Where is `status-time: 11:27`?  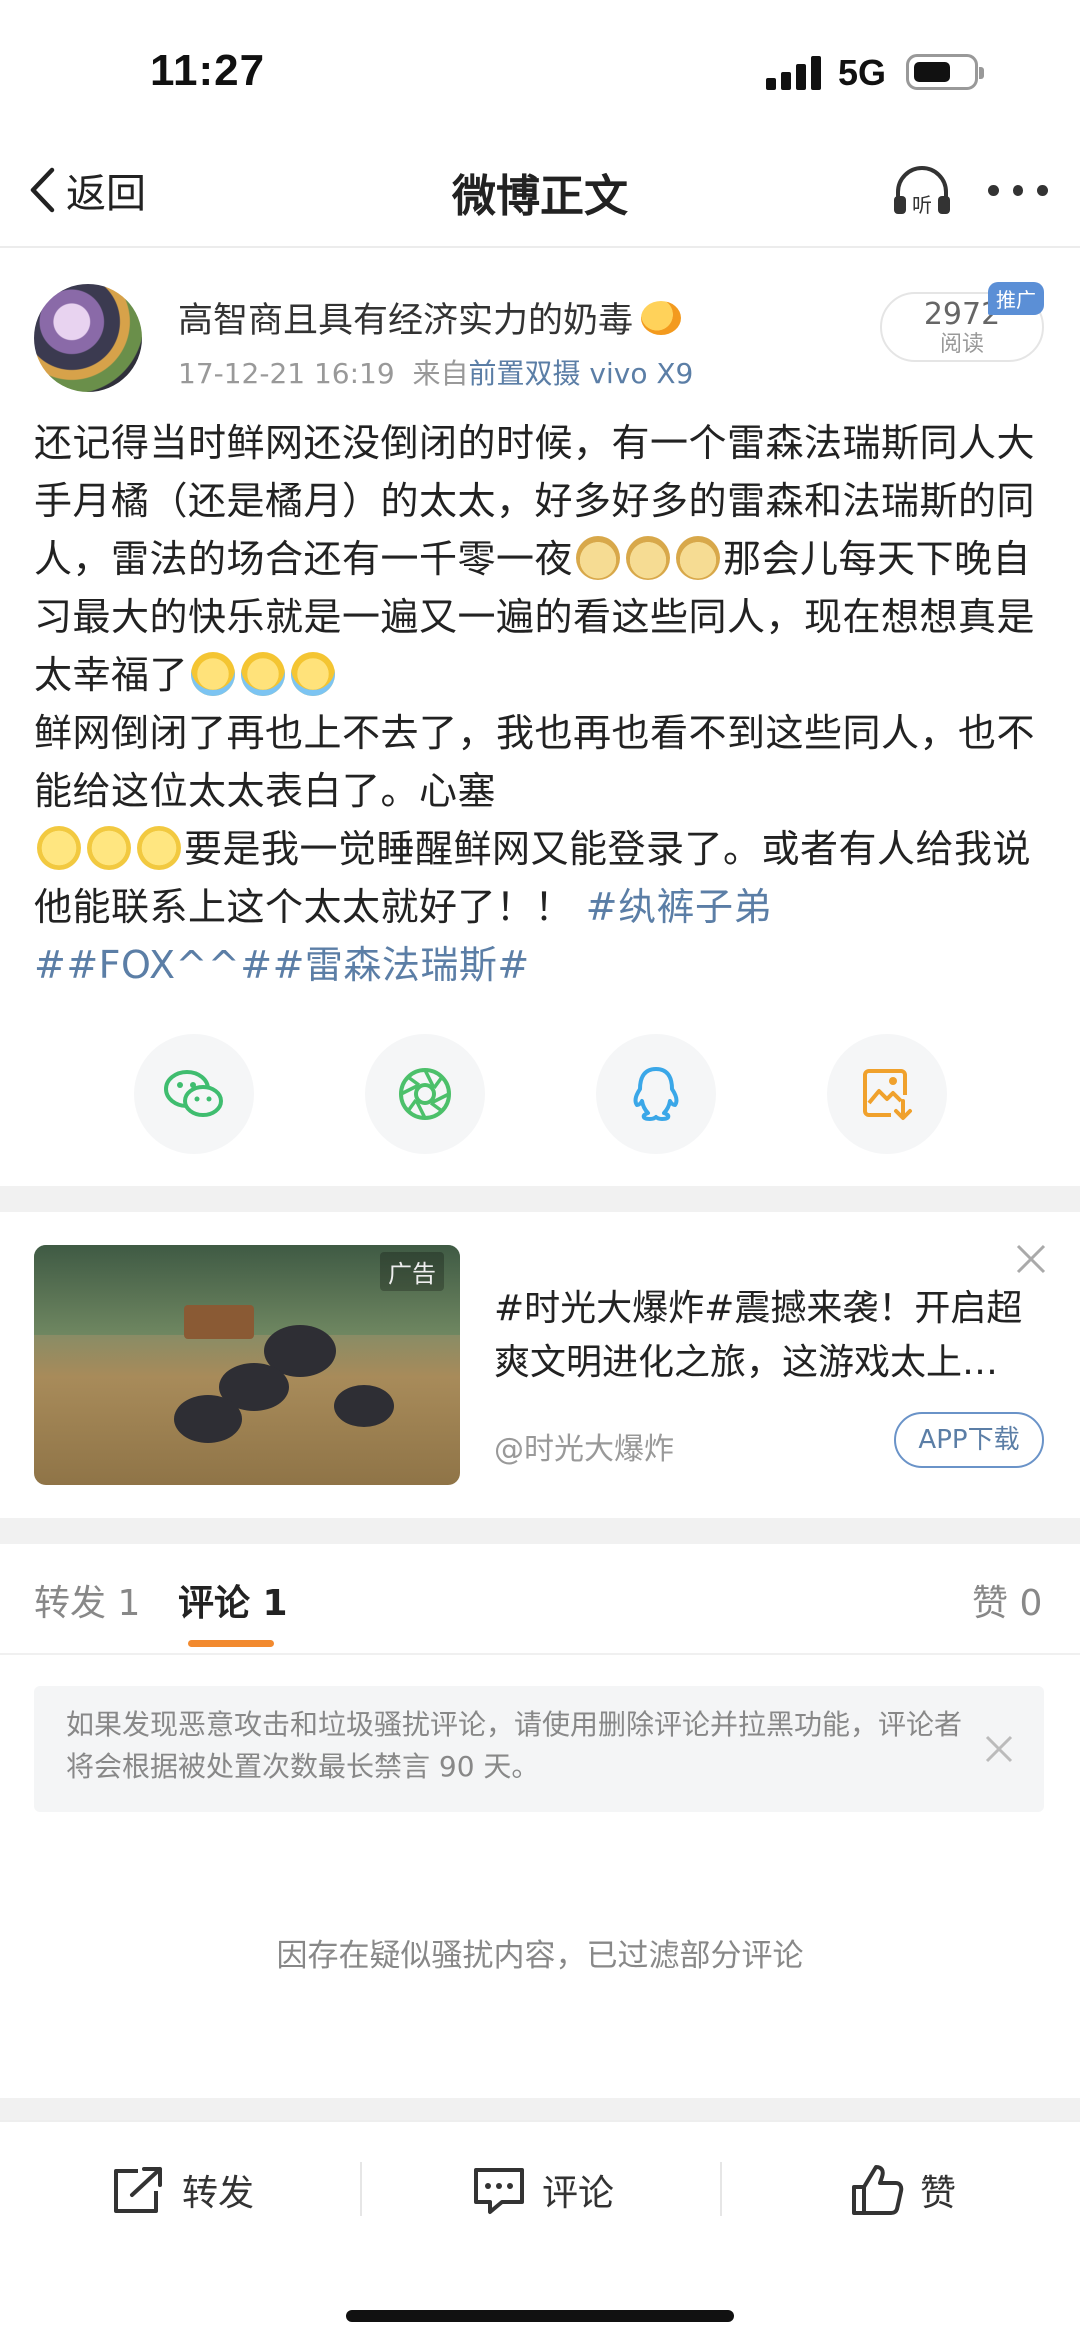 status-time: 11:27 is located at coordinates (208, 70).